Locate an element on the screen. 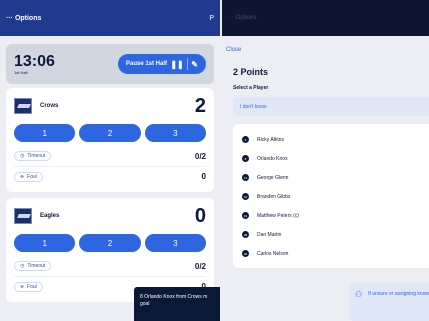 The height and width of the screenshot is (321, 429). info-icon: ⚇ is located at coordinates (359, 294).